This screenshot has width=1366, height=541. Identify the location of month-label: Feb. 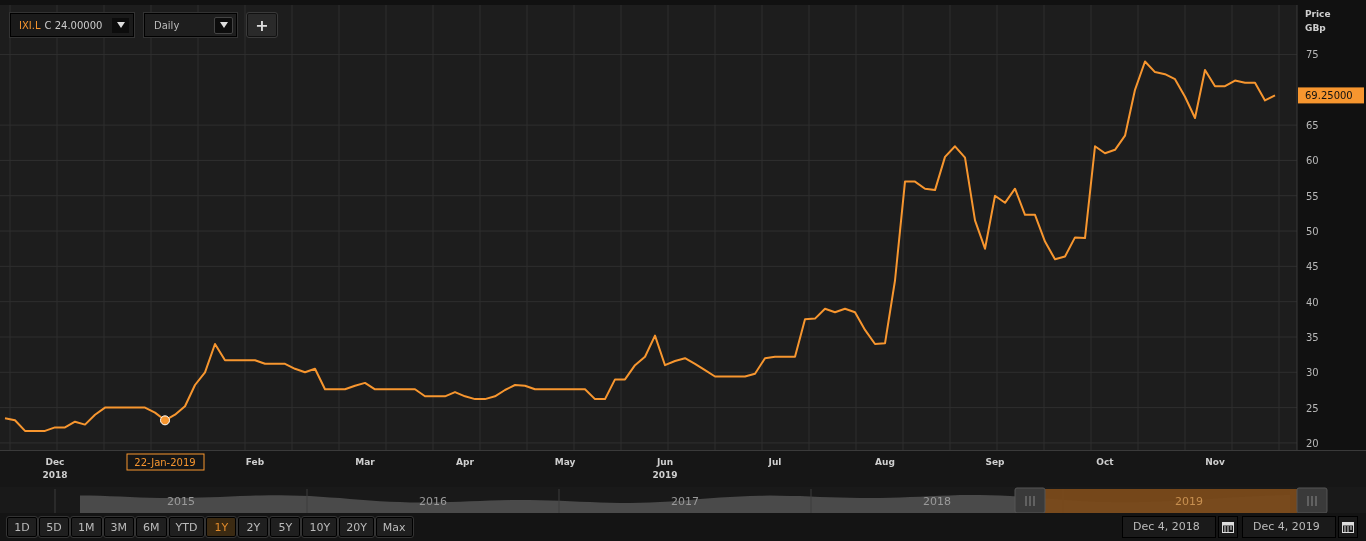
(255, 462).